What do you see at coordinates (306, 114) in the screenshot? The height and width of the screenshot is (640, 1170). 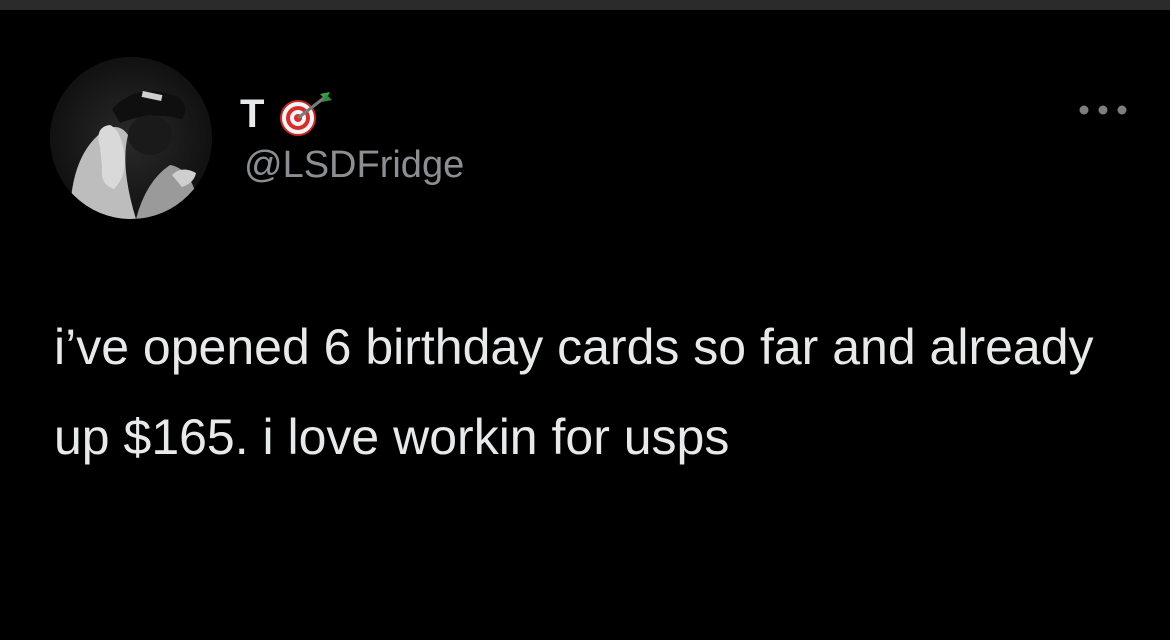 I see `direct-hit-dart-icon` at bounding box center [306, 114].